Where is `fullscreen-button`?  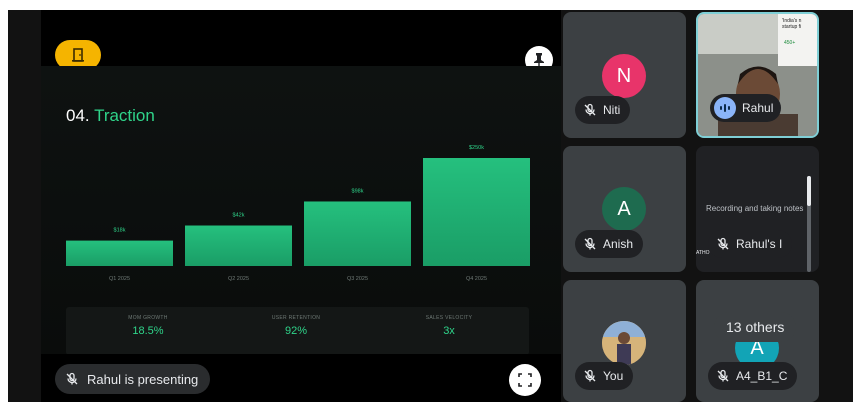
fullscreen-button is located at coordinates (525, 380).